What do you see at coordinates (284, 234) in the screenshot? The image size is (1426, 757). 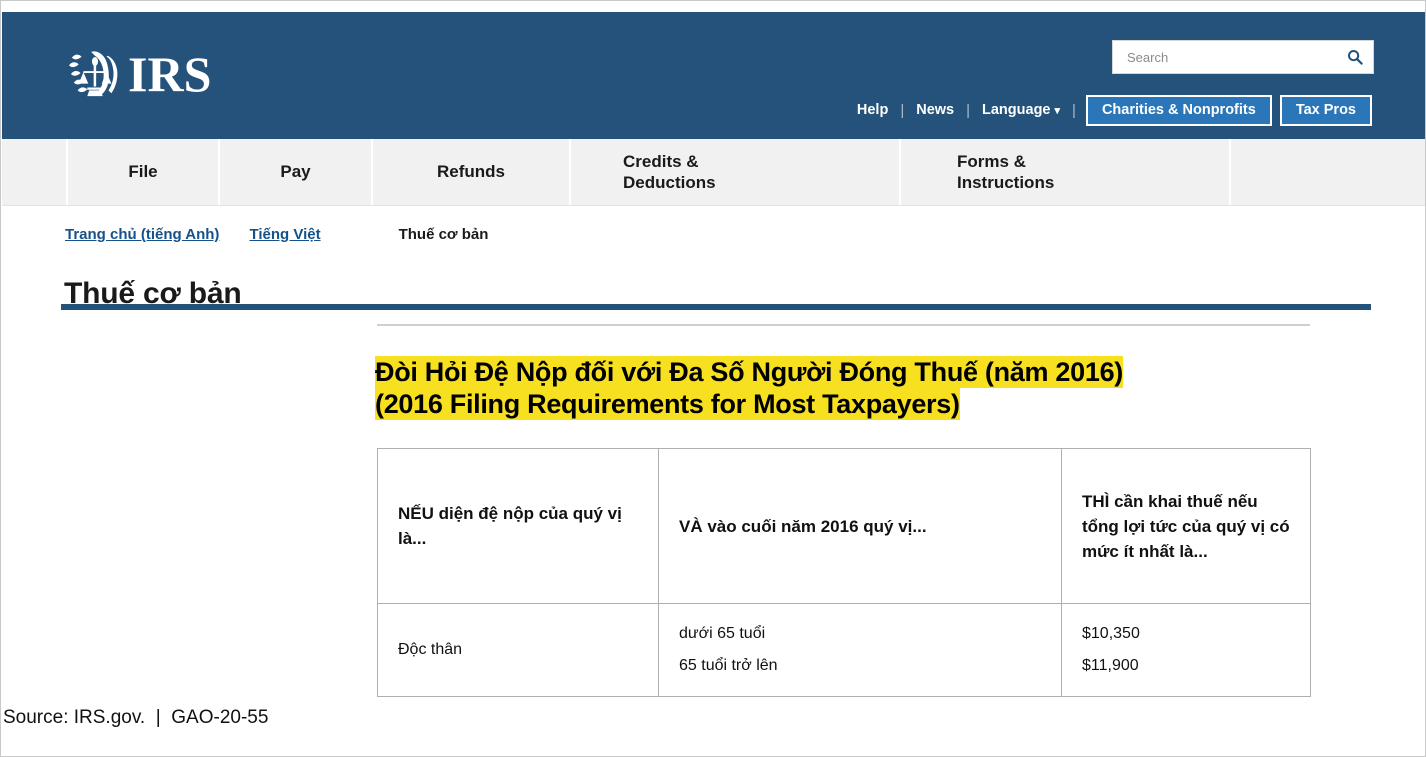 I see `breadcrumb-language-link: Tiếng Việt` at bounding box center [284, 234].